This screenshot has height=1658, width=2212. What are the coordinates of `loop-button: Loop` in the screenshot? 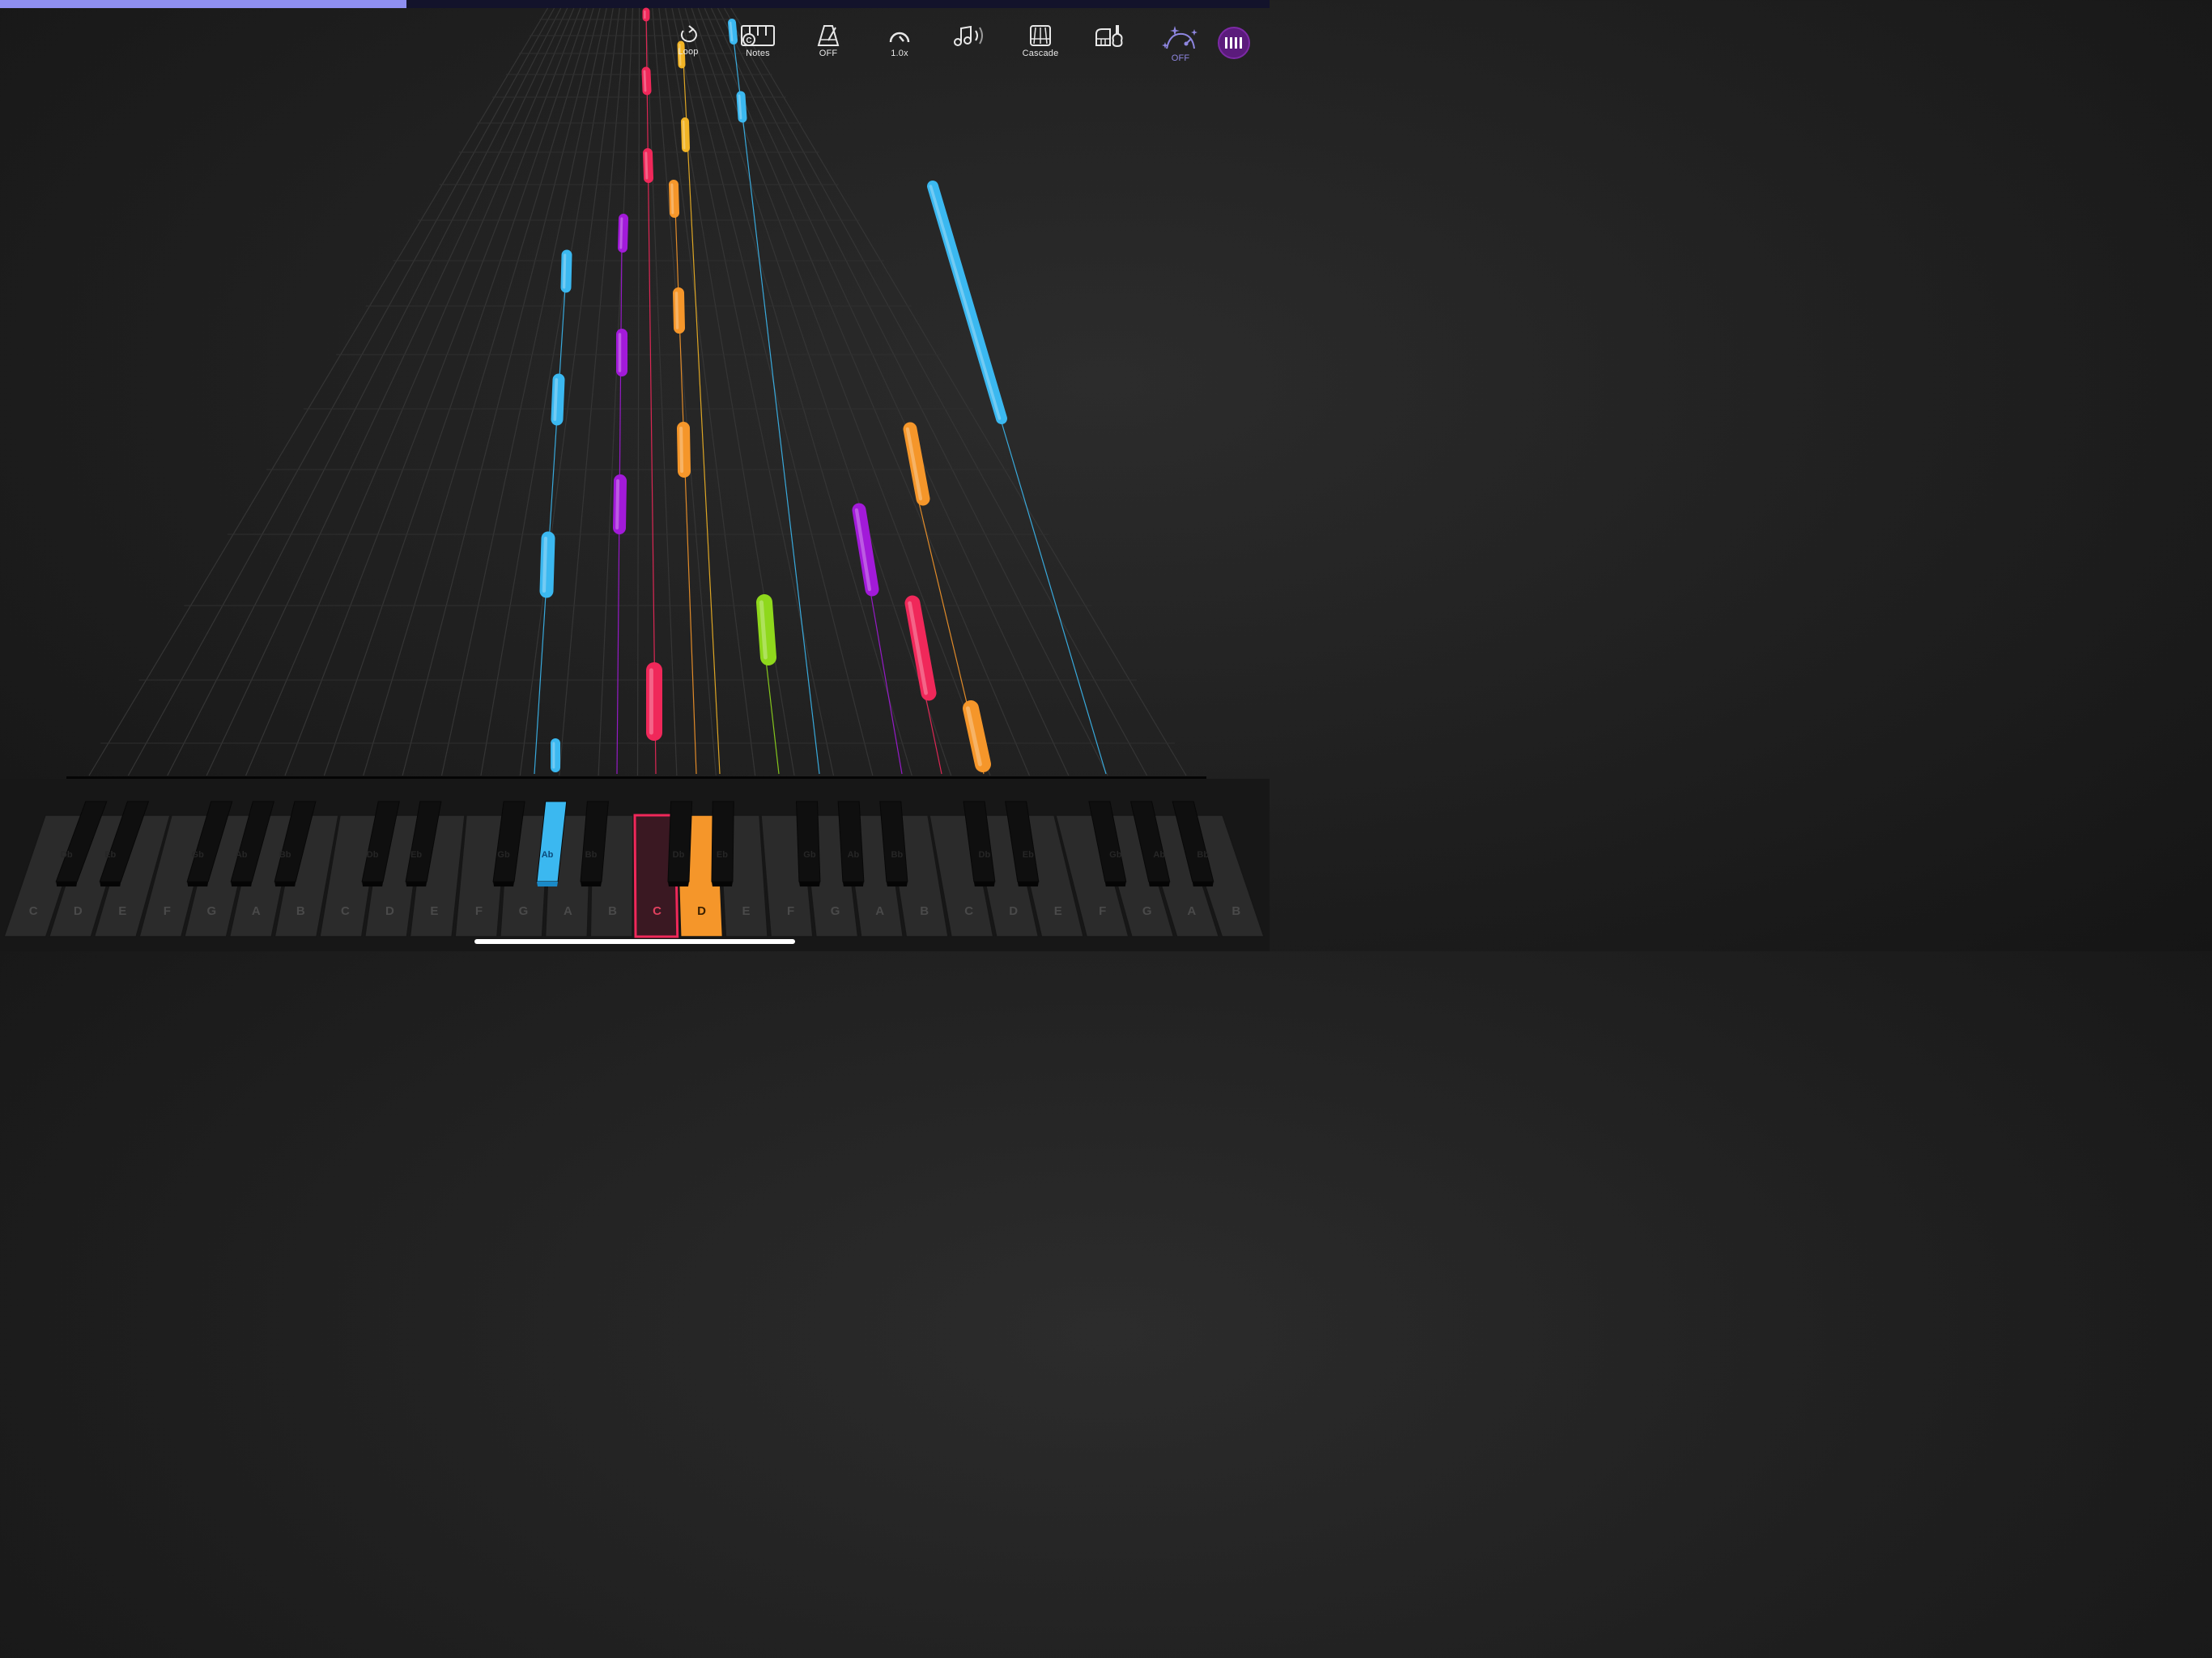 It's located at (689, 37).